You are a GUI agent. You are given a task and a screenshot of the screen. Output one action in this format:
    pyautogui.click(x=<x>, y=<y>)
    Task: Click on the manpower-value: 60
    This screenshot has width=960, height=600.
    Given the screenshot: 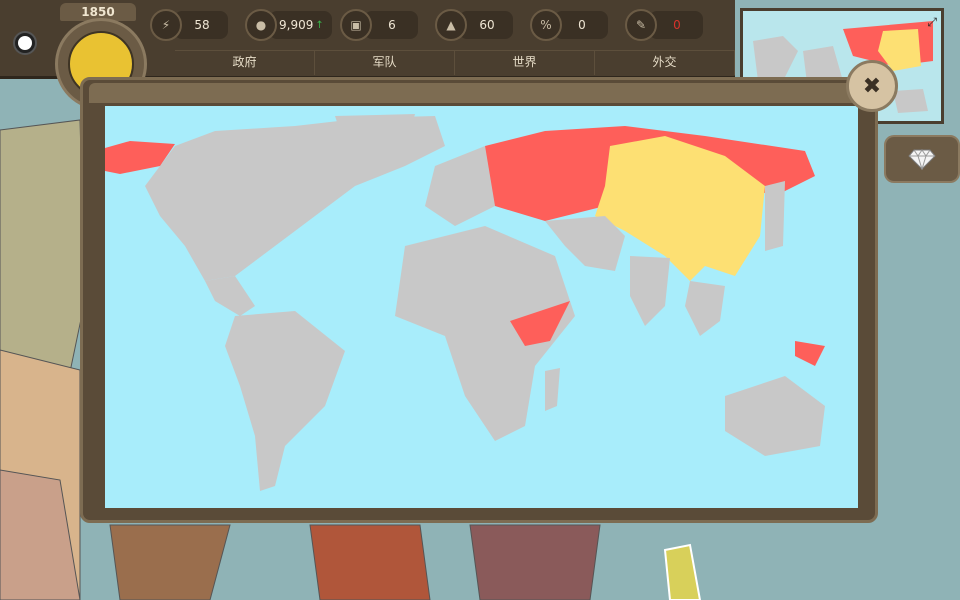 What is the action you would take?
    pyautogui.click(x=486, y=25)
    